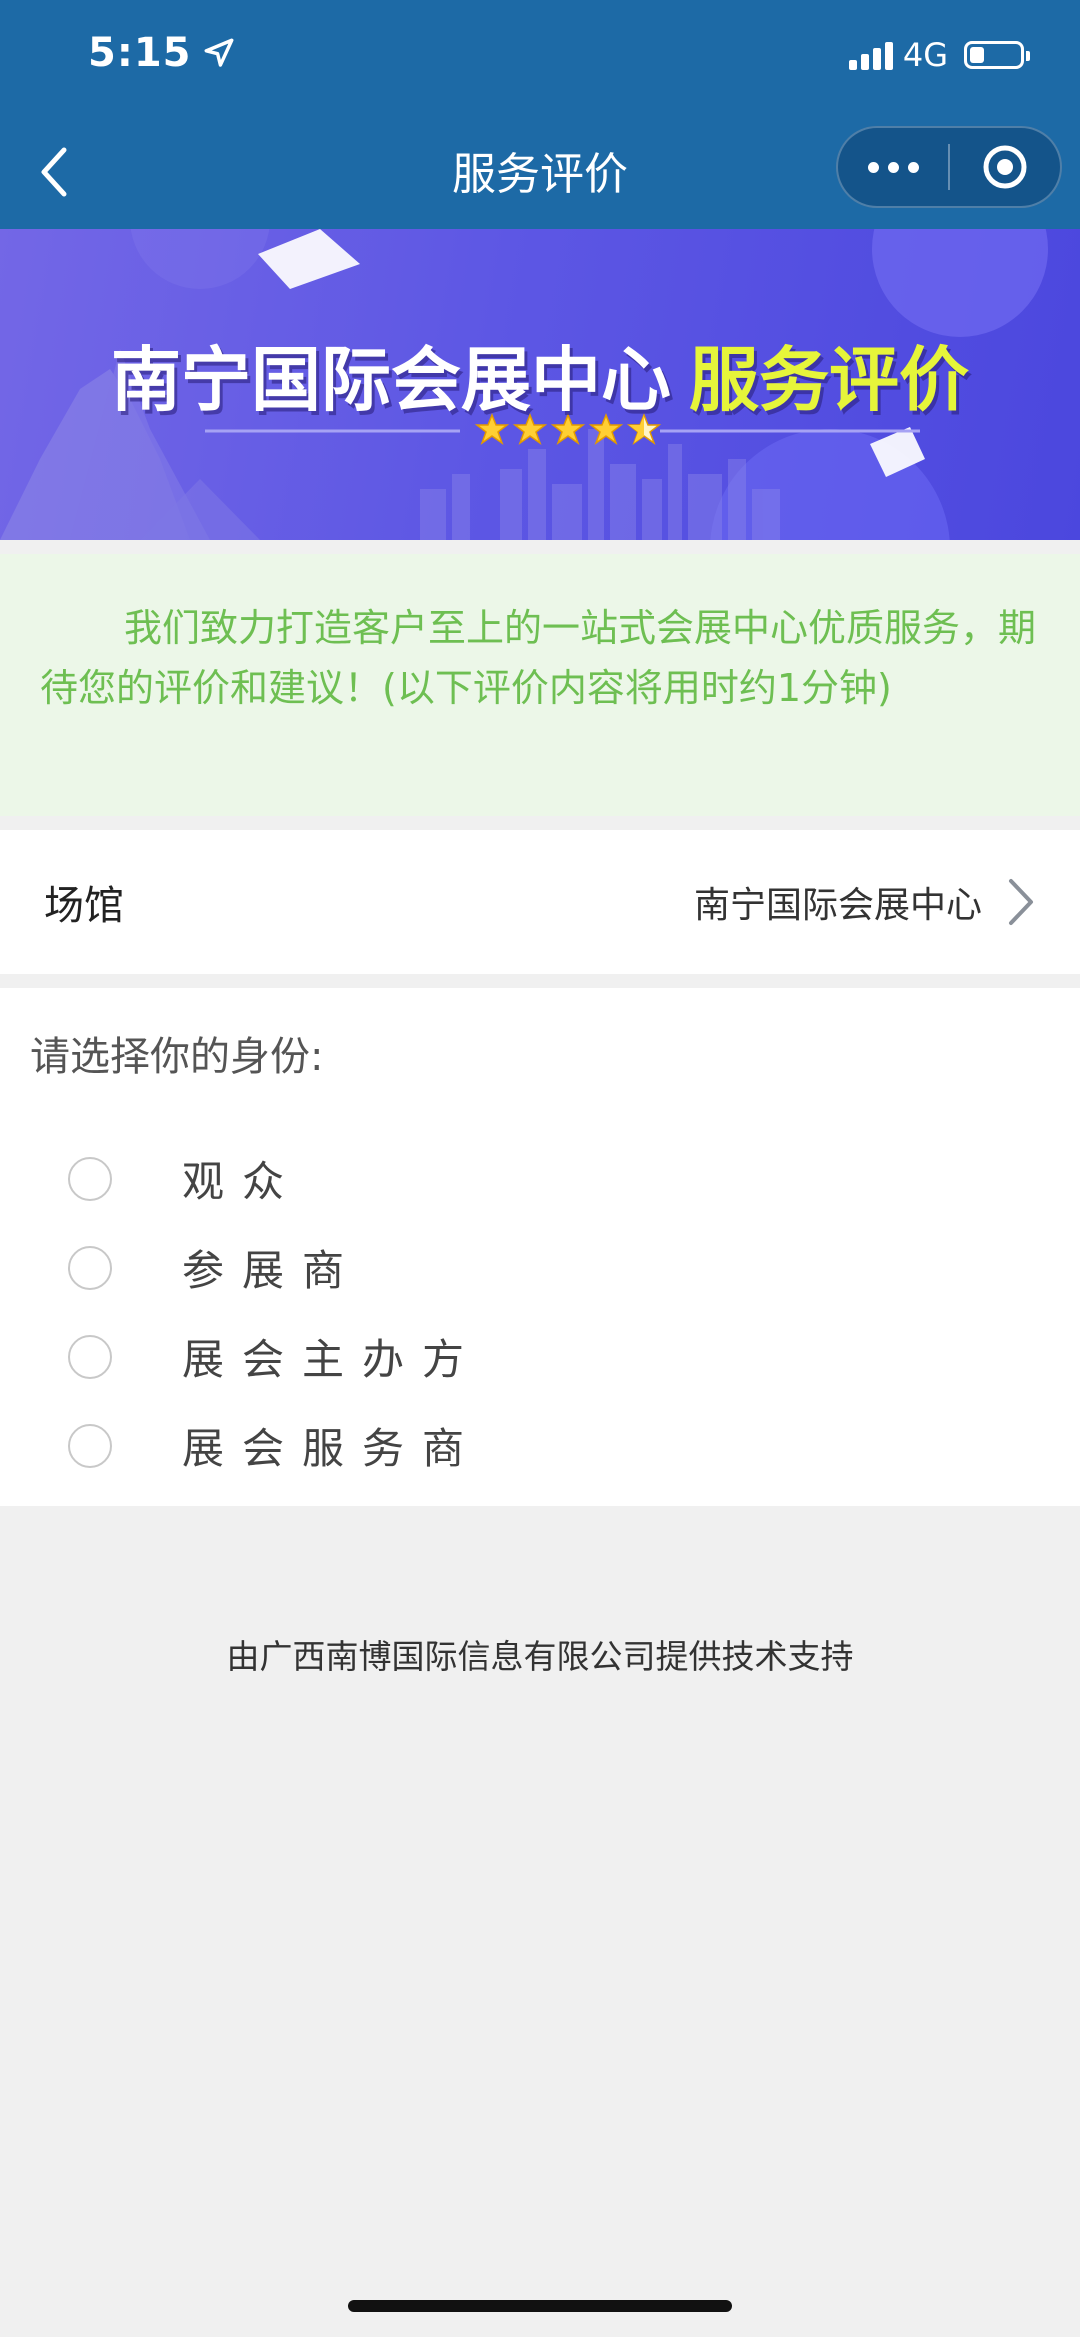 This screenshot has width=1080, height=2337. Describe the element at coordinates (540, 2306) in the screenshot. I see `home-indicator` at that location.